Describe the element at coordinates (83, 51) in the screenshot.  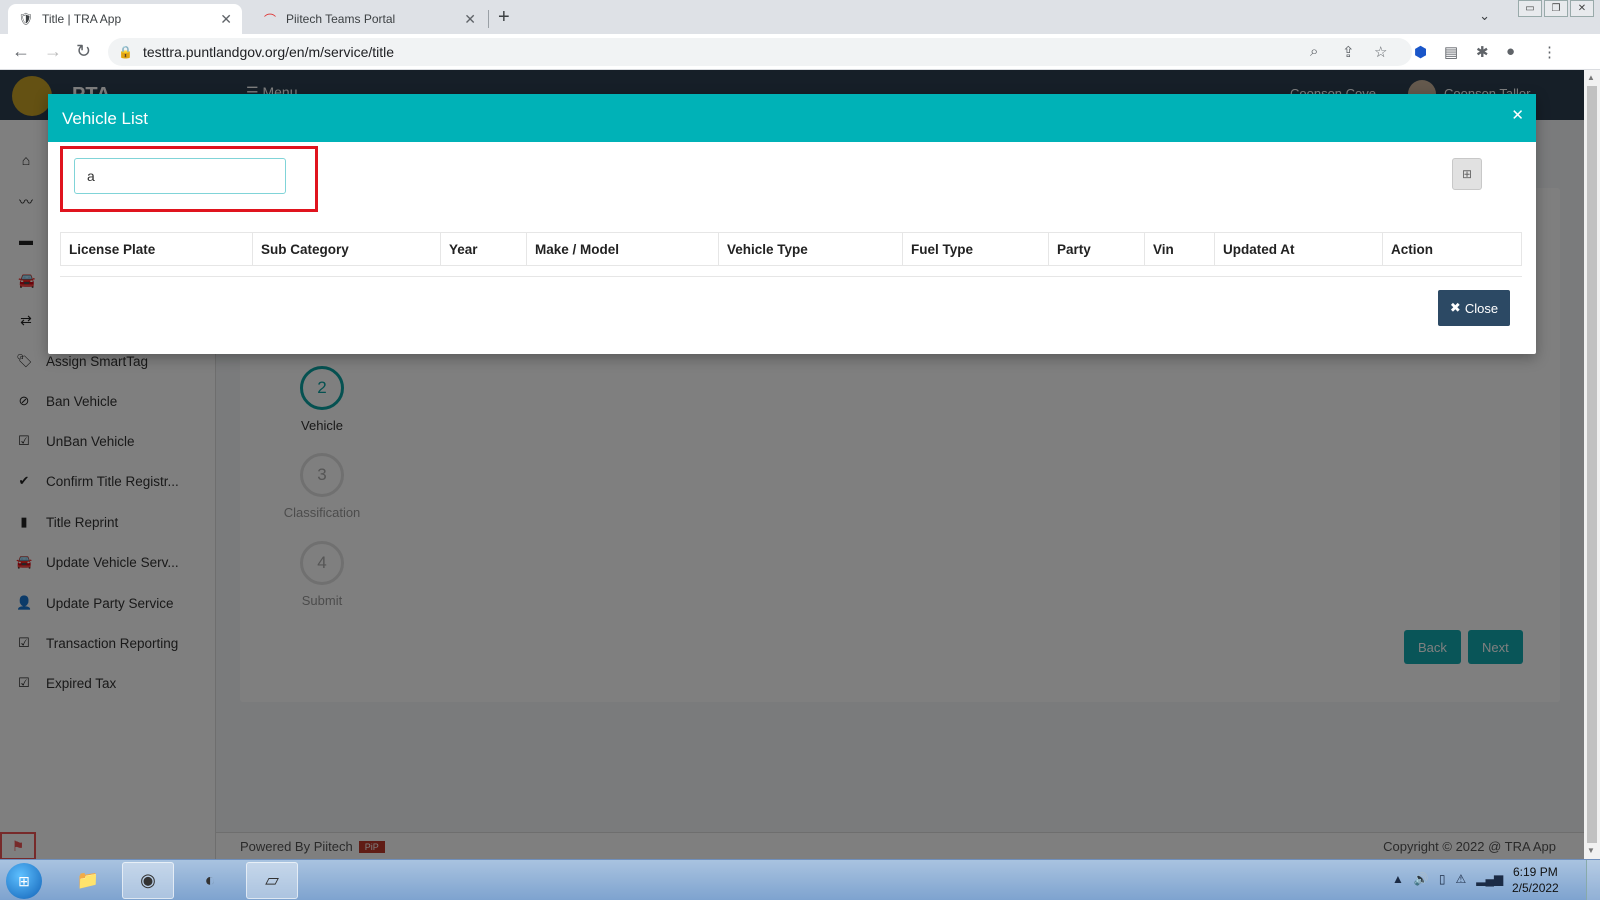
I see `reload-icon: ↻` at that location.